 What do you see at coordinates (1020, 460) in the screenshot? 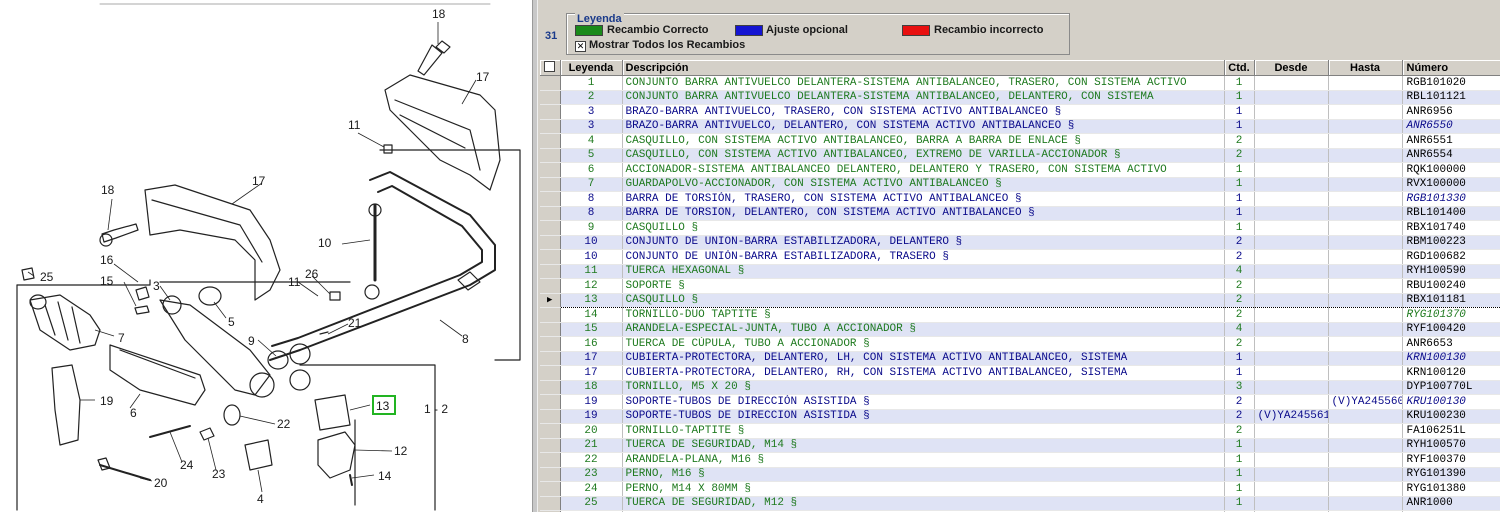
I see `table-row: 22 ARANDELA-PLANA, M16 § 1 RYF100370` at bounding box center [1020, 460].